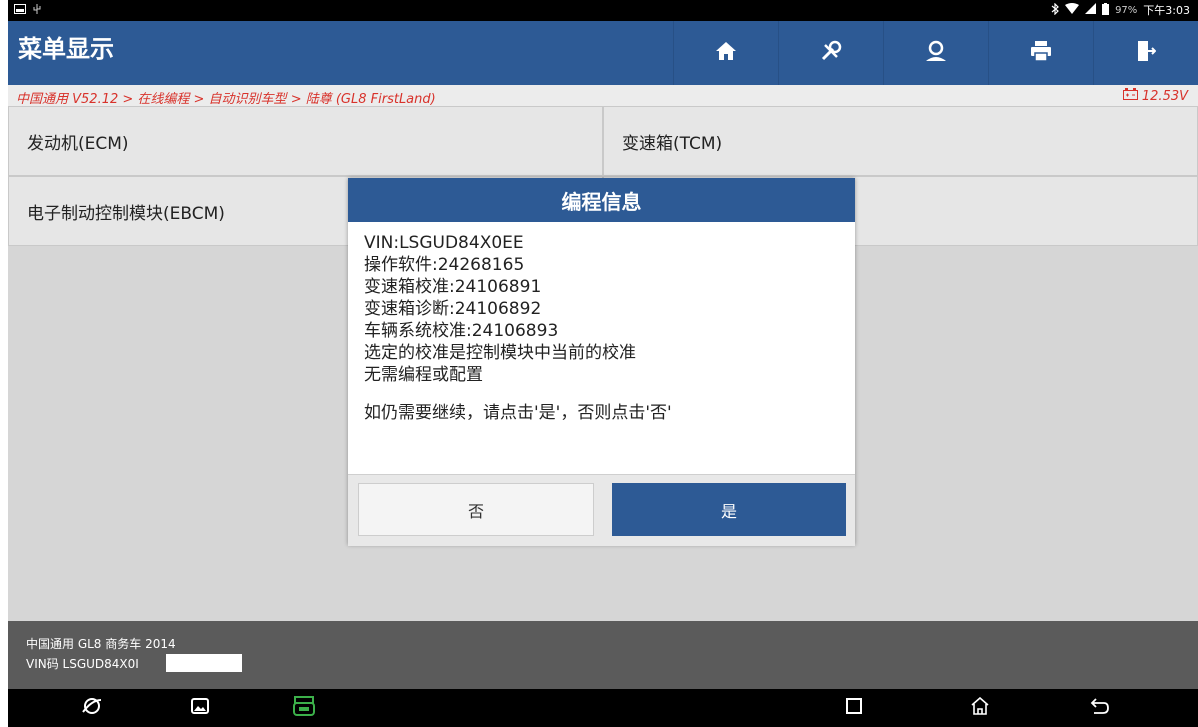 Image resolution: width=1198 pixels, height=727 pixels. I want to click on user-button, so click(935, 53).